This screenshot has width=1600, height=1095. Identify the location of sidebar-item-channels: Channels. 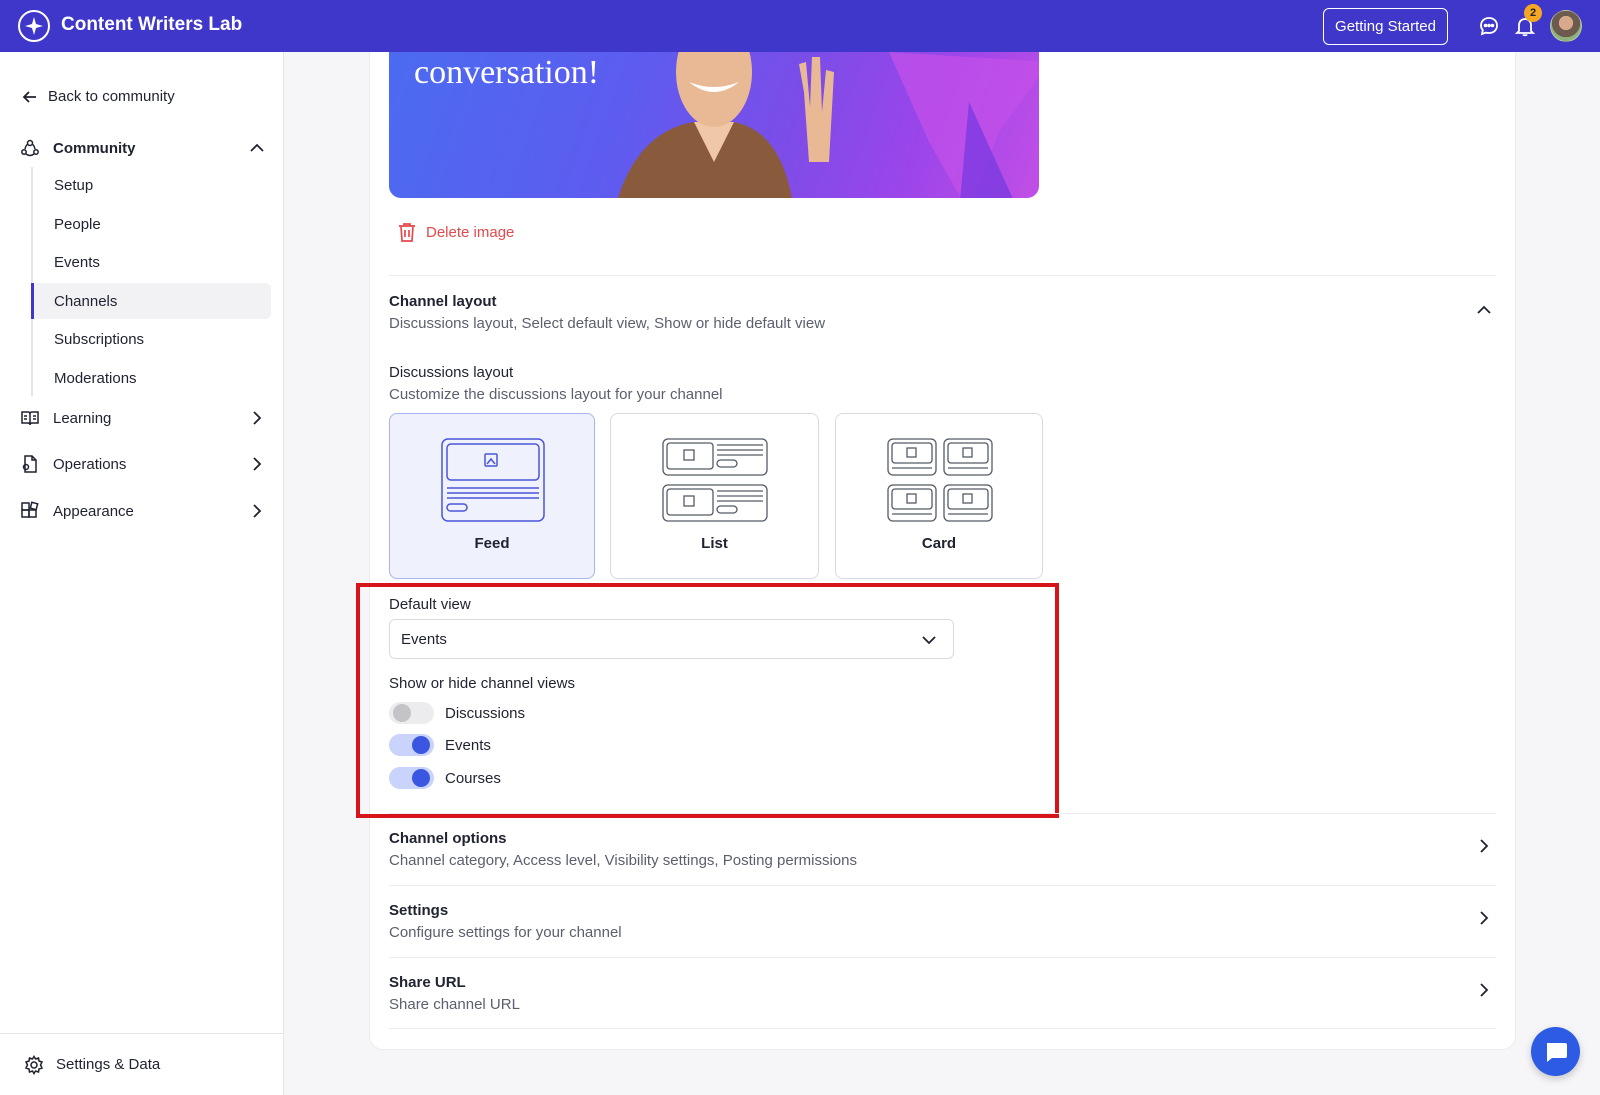
(151, 301).